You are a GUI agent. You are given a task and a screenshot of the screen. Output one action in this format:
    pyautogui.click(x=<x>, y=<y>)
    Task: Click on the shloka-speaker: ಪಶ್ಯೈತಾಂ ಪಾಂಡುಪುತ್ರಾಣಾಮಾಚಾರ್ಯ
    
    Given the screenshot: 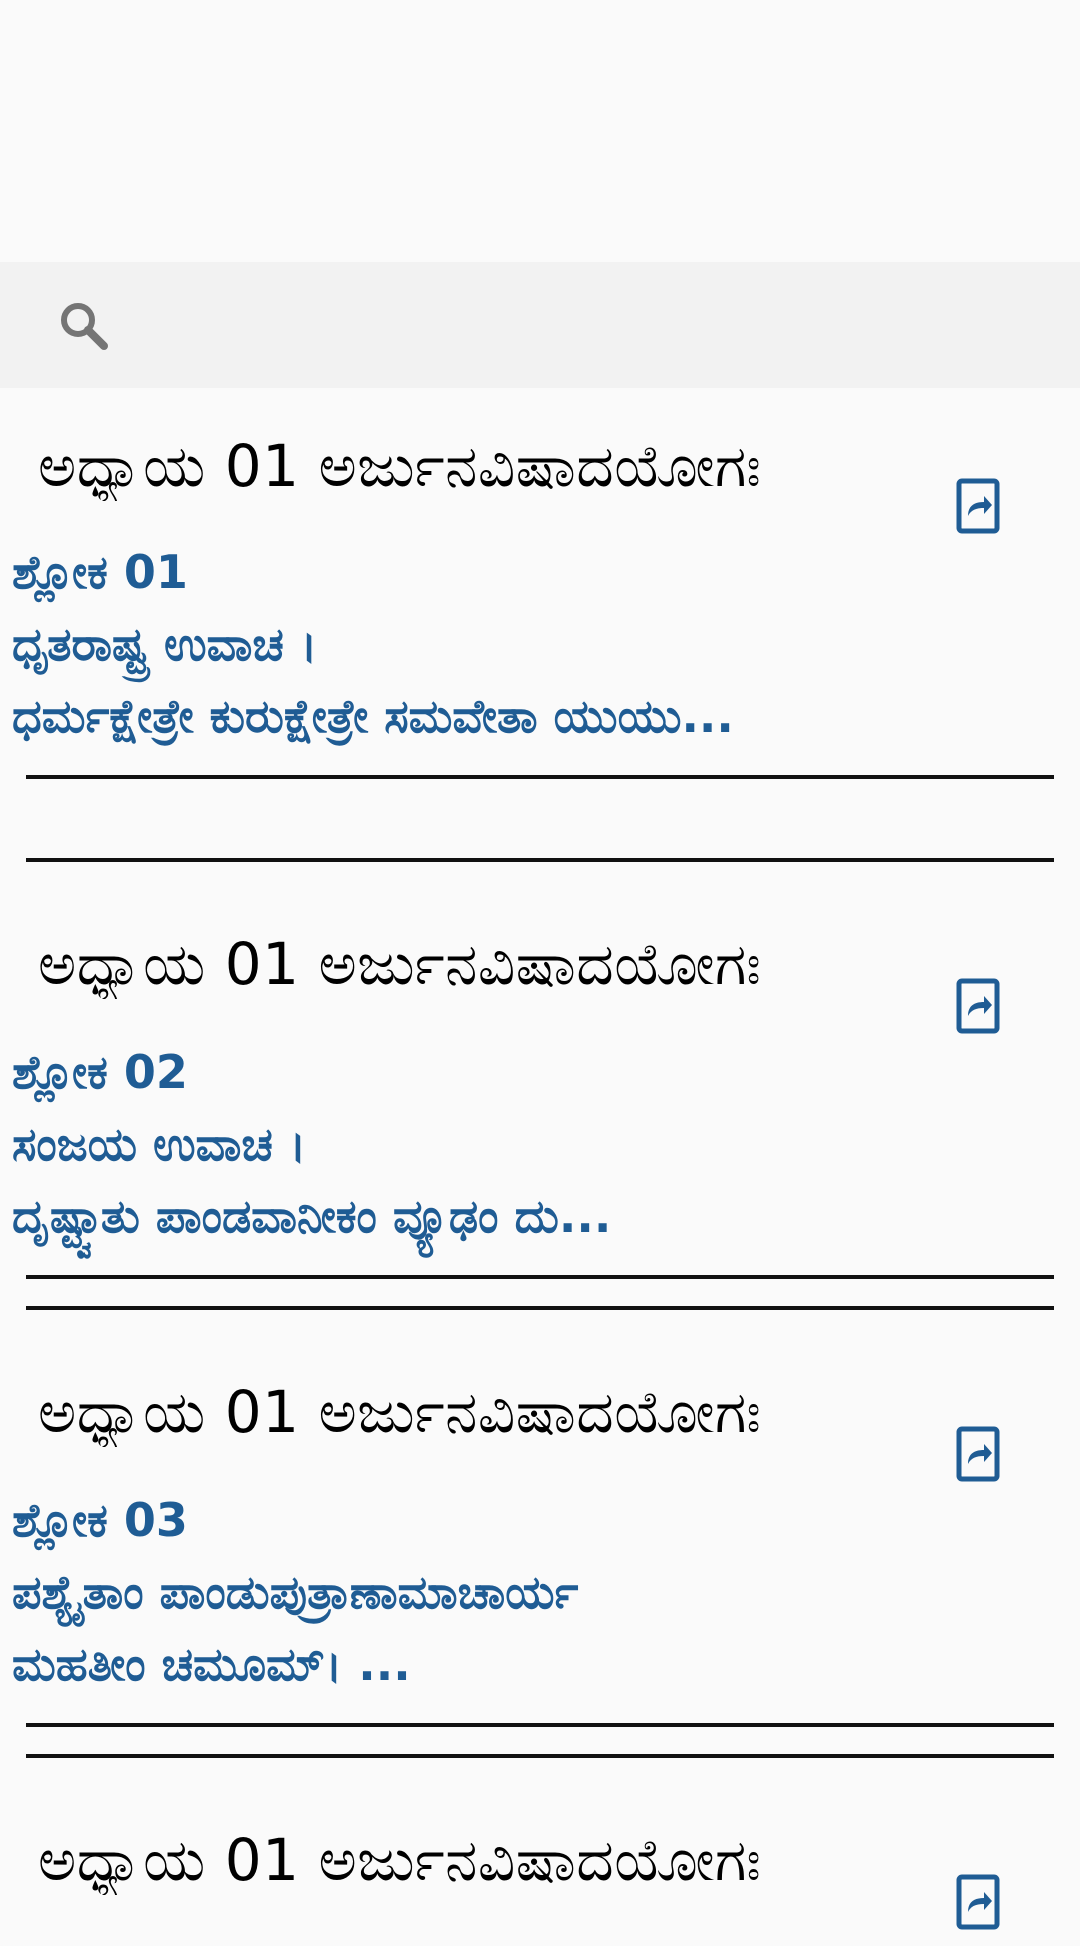 What is the action you would take?
    pyautogui.click(x=295, y=1592)
    